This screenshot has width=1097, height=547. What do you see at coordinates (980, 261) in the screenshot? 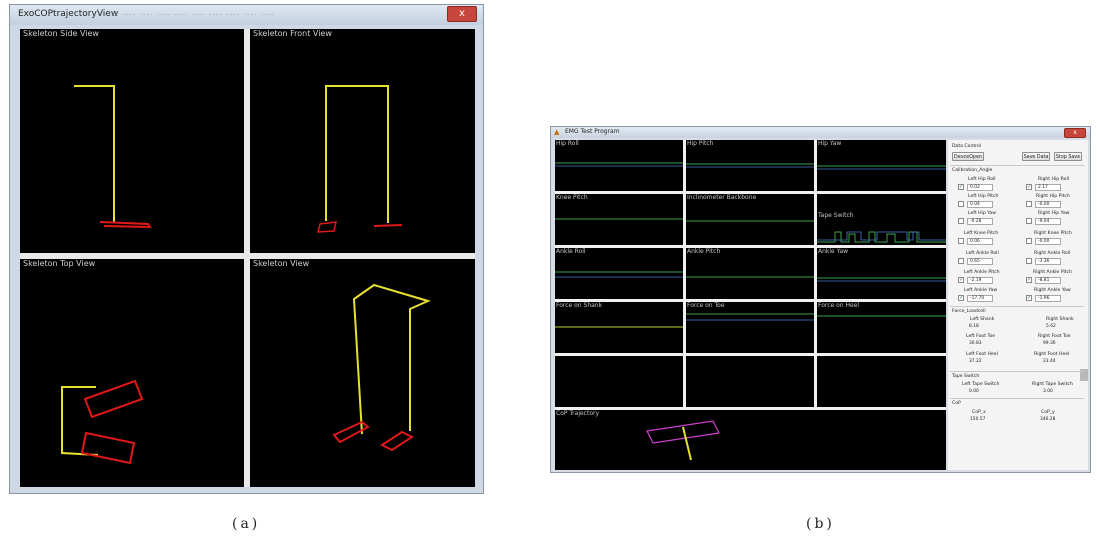
I see `left-ankle-roll-value: 0.65` at bounding box center [980, 261].